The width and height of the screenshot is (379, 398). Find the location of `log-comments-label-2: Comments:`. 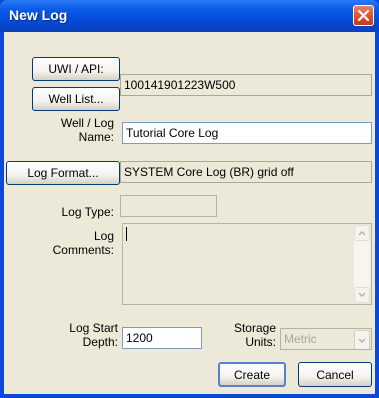

log-comments-label-2: Comments: is located at coordinates (83, 250).